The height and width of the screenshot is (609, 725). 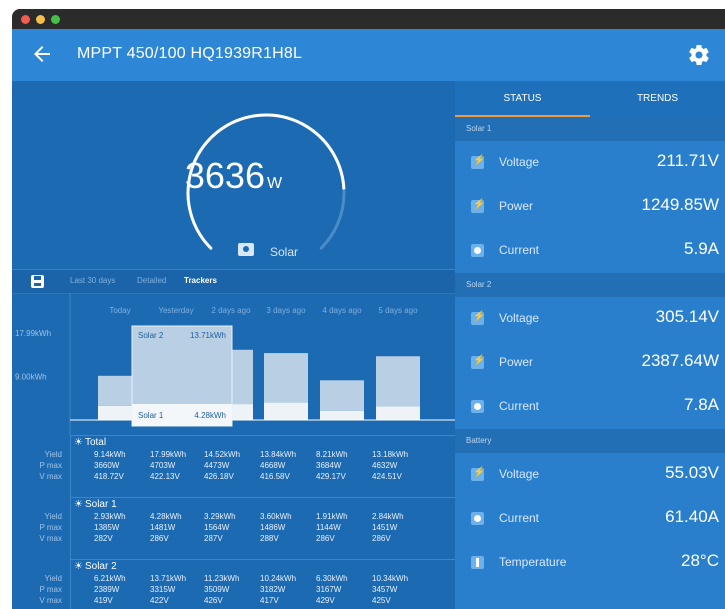 I want to click on table-cell: 1451W, so click(x=385, y=527).